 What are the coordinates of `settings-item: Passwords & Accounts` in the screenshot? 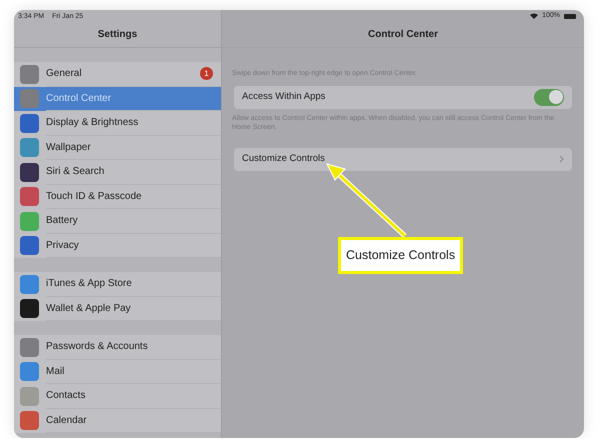 It's located at (117, 347).